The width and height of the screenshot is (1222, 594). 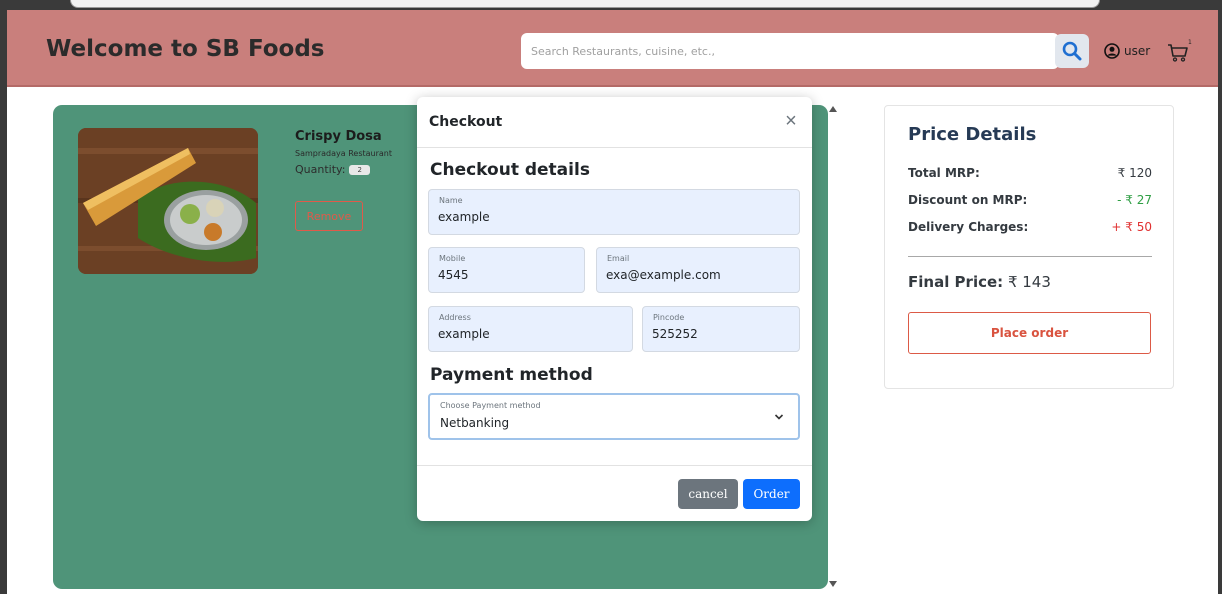 I want to click on pincode-field: Pincode, so click(x=721, y=329).